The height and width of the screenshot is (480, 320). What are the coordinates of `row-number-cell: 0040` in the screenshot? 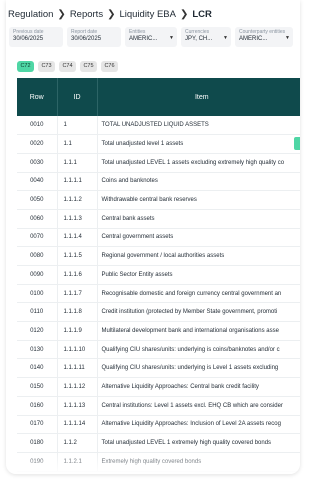 It's located at (37, 182).